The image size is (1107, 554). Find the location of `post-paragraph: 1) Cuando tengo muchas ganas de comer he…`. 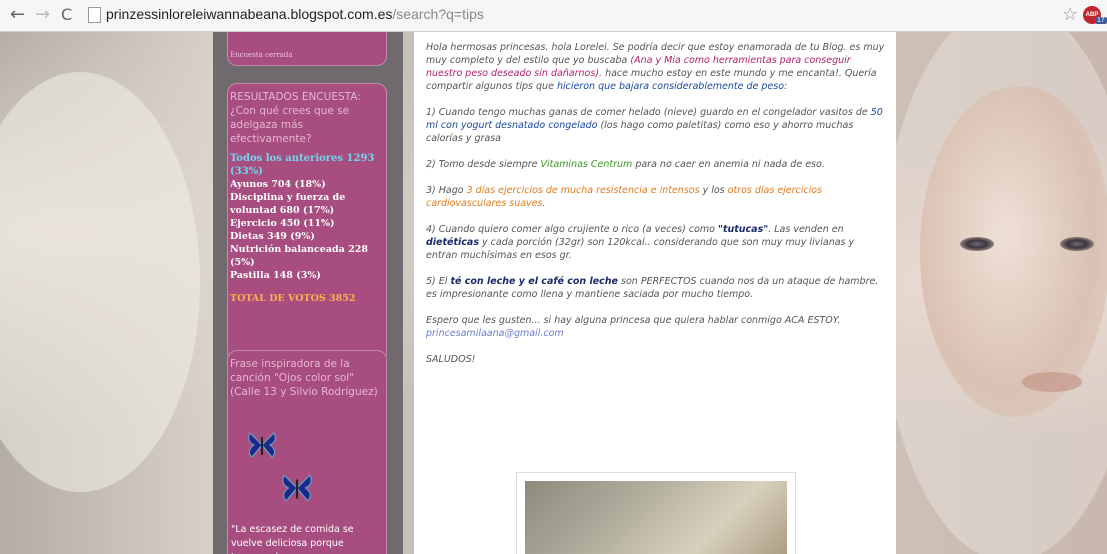

post-paragraph: 1) Cuando tengo muchas ganas de comer he… is located at coordinates (654, 125).